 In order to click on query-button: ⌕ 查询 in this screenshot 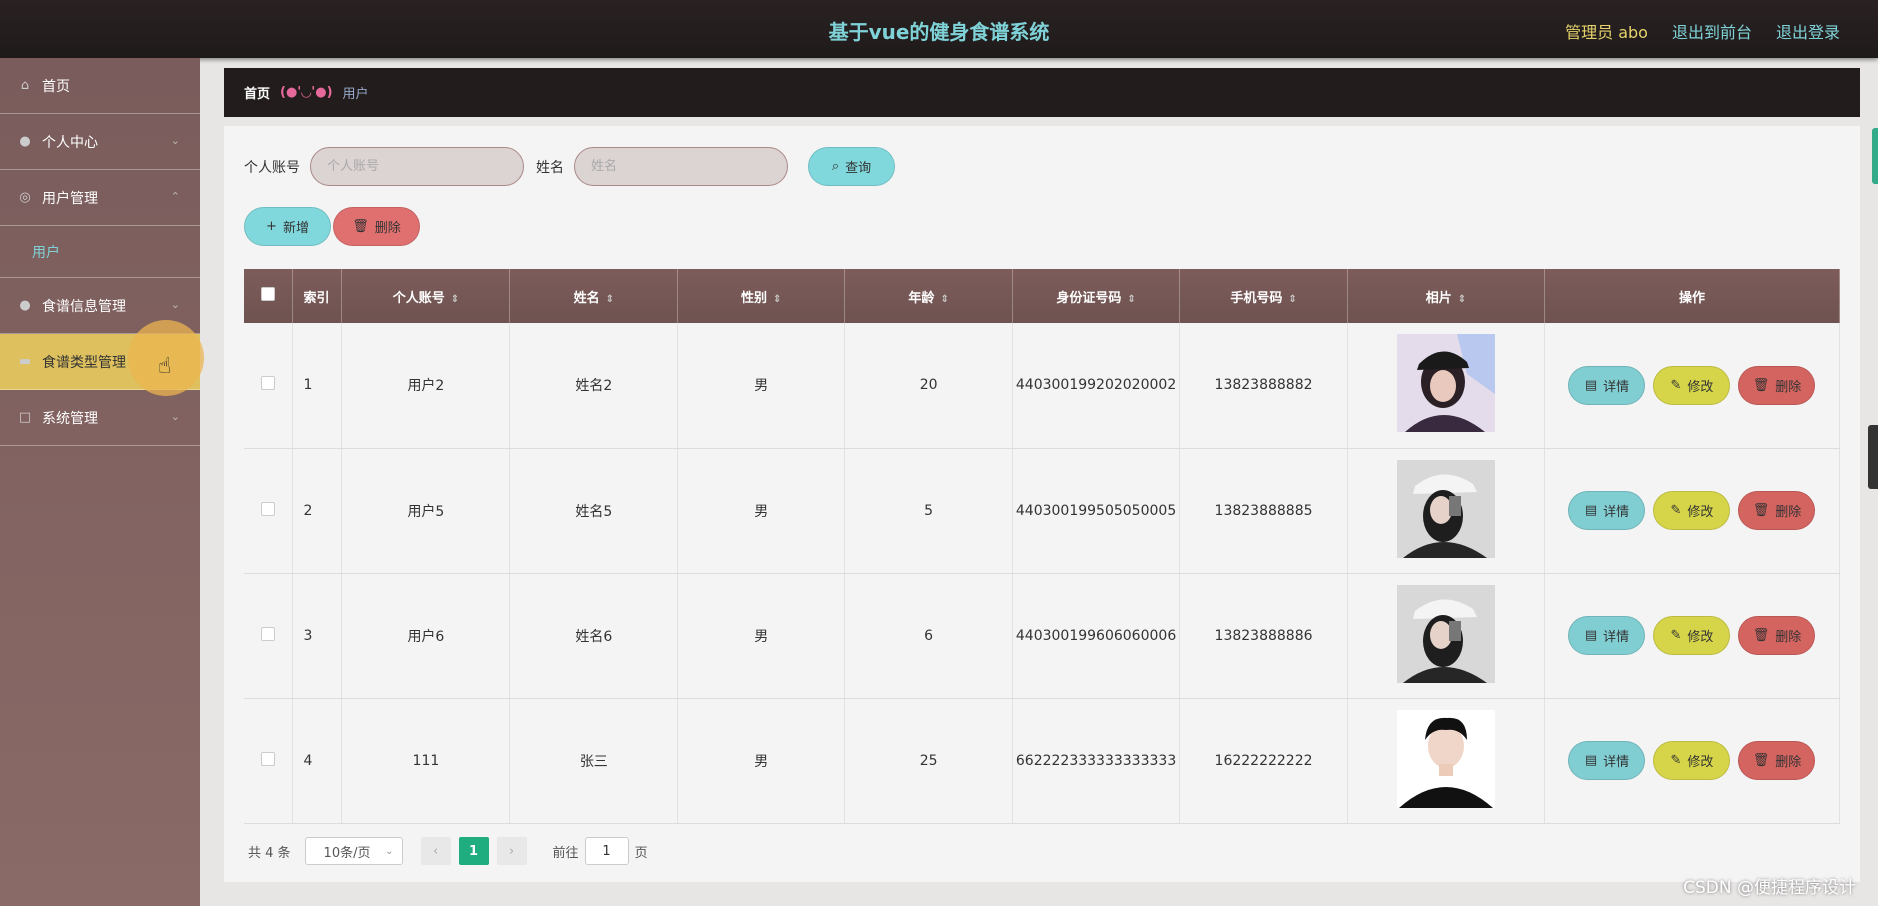, I will do `click(851, 166)`.